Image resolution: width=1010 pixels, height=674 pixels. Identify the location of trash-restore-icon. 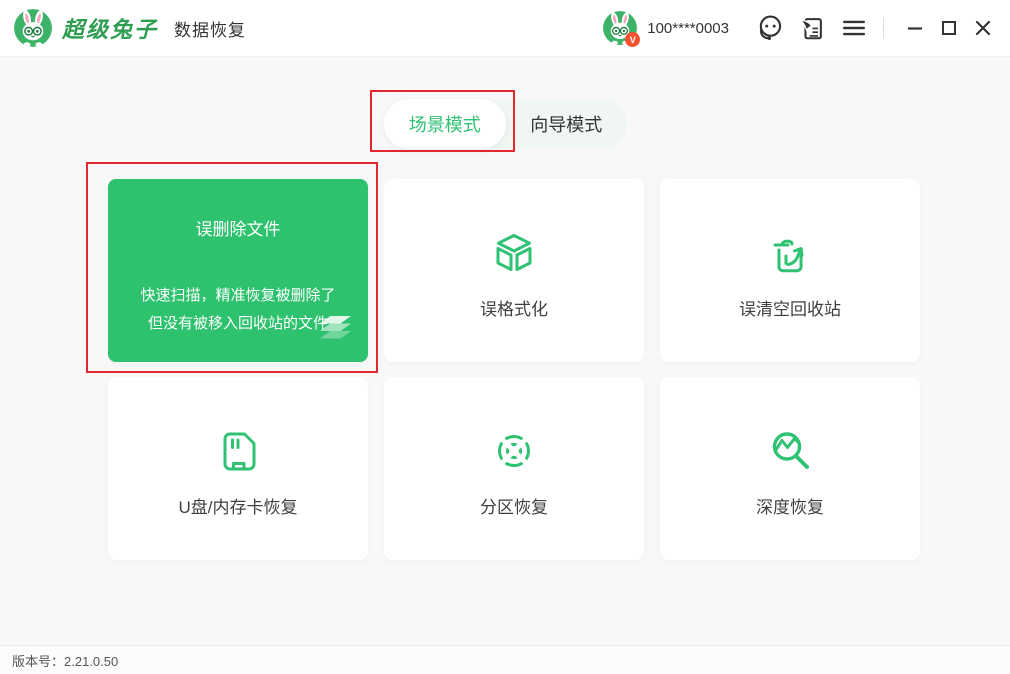
(790, 253).